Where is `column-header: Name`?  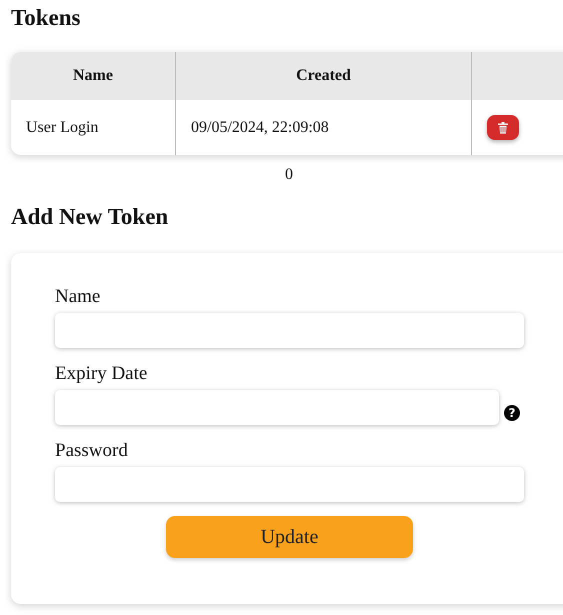 column-header: Name is located at coordinates (93, 76).